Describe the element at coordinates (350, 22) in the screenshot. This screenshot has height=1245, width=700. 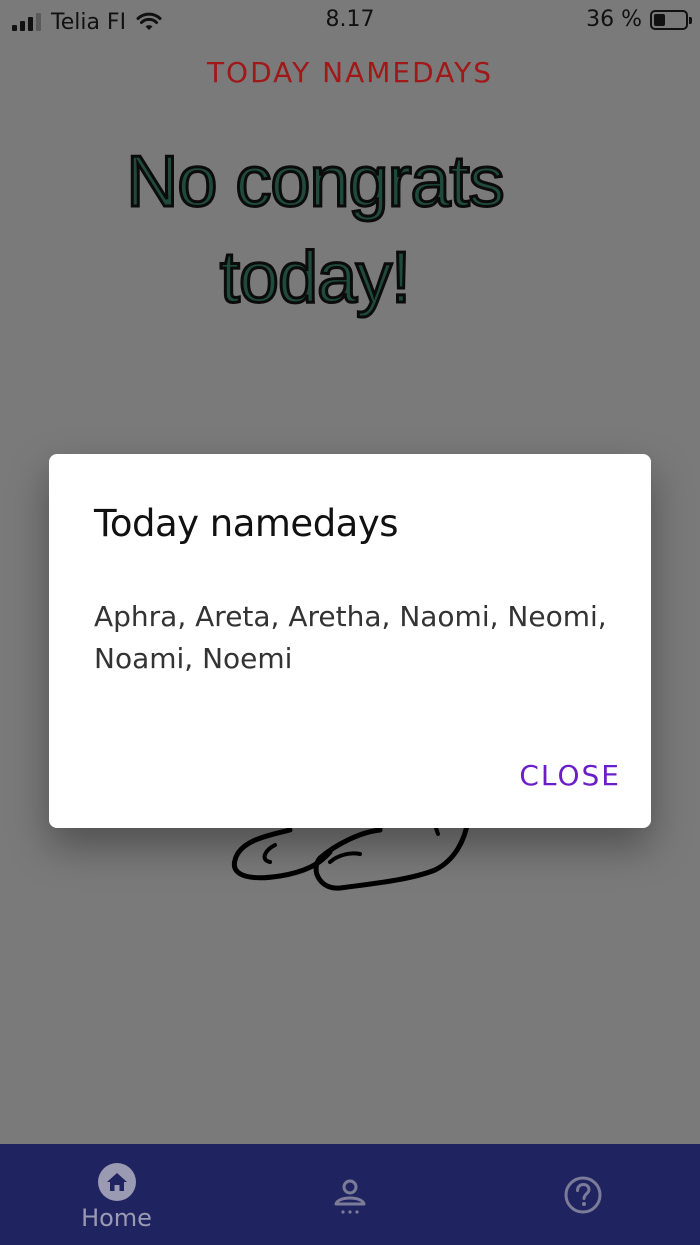
I see `status-bar: Telia FI 8.17 36 %` at that location.